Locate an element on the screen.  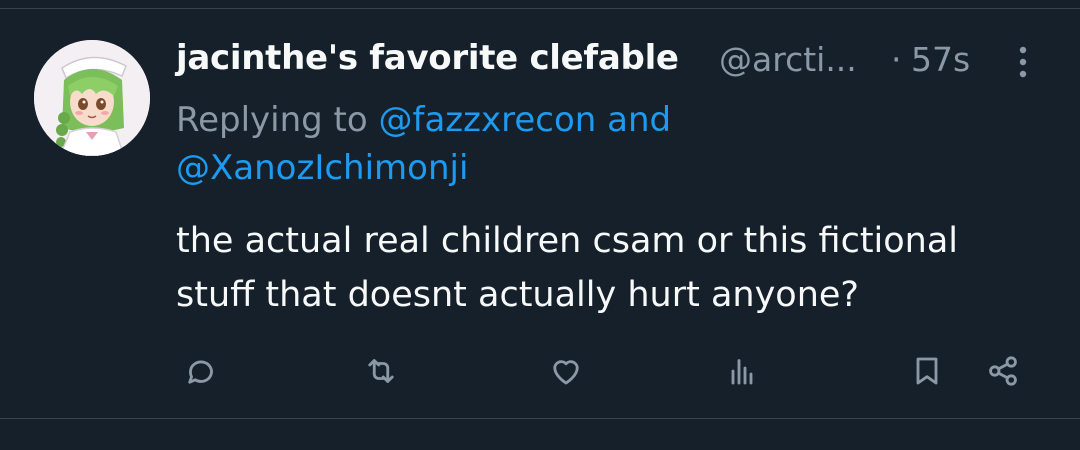
views-chart-icon is located at coordinates (742, 372).